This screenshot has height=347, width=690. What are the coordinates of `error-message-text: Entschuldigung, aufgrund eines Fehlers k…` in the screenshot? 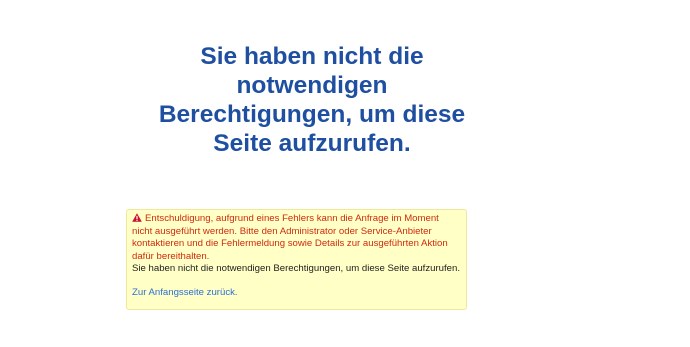 It's located at (290, 237).